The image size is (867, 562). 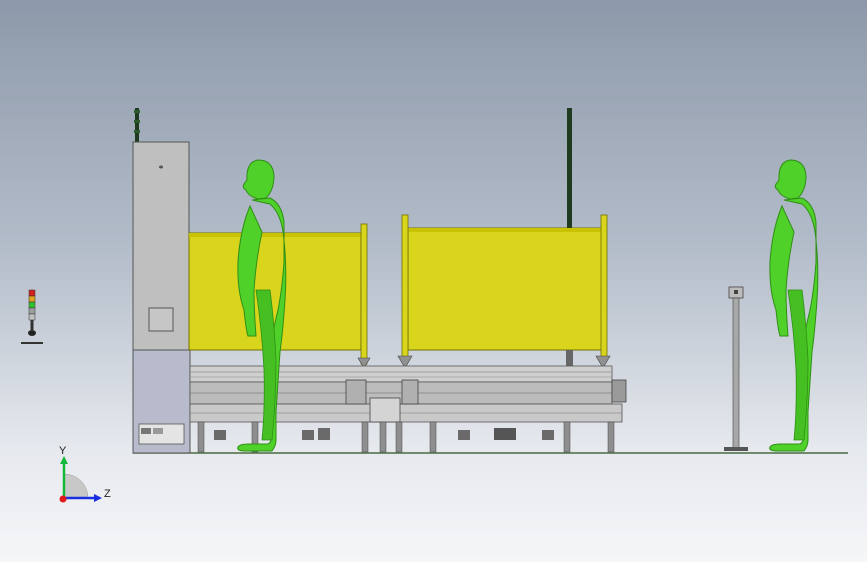 I want to click on coordinate-triad-icon: Y Z, so click(x=85, y=474).